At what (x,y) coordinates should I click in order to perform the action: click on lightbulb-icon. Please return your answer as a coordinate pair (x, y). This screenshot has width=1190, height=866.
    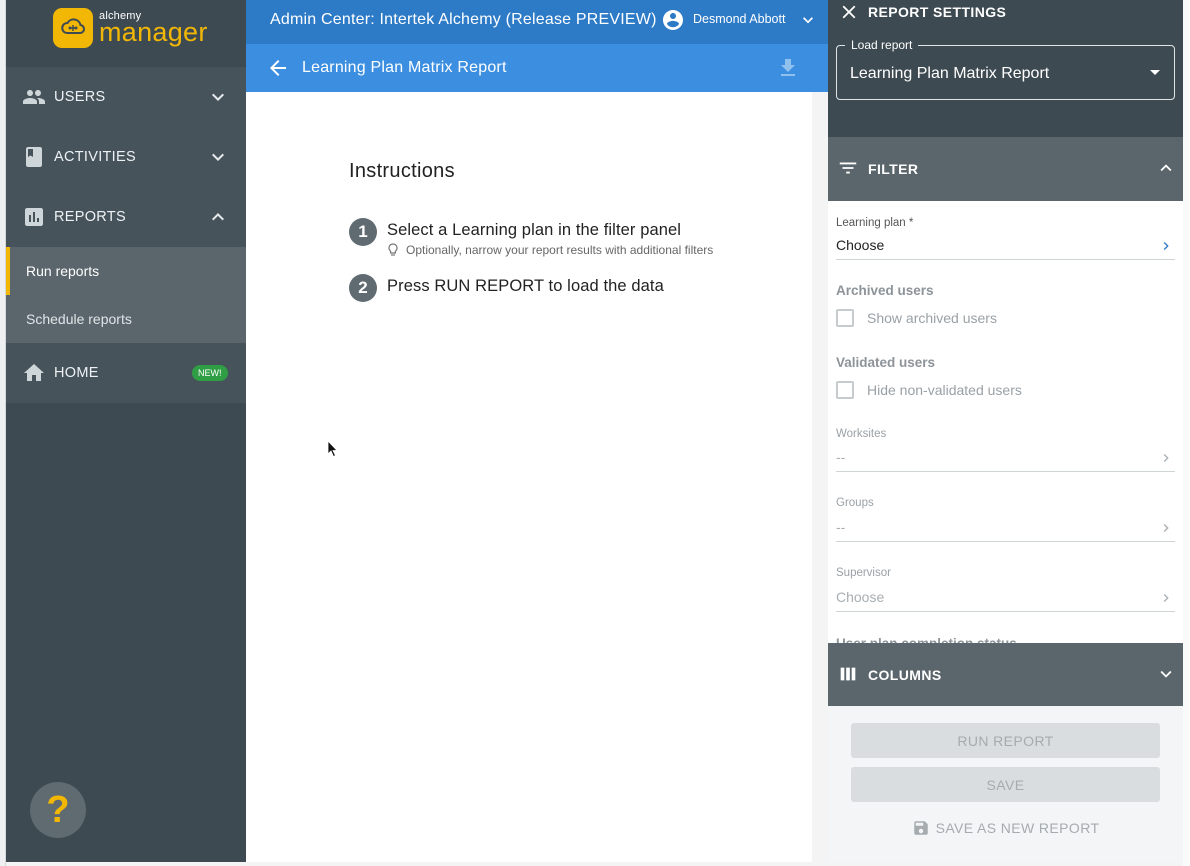
    Looking at the image, I should click on (393, 249).